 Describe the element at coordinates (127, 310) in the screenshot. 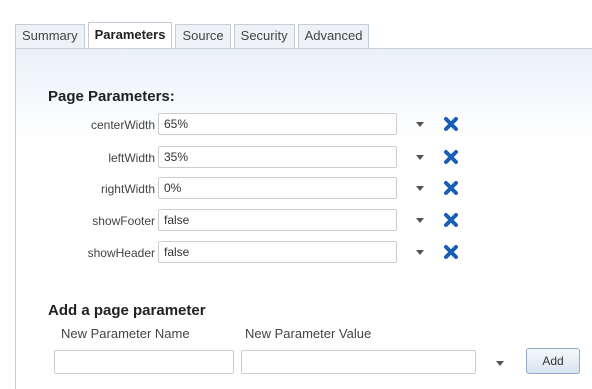

I see `add-parameter-title: Add a page parameter` at that location.